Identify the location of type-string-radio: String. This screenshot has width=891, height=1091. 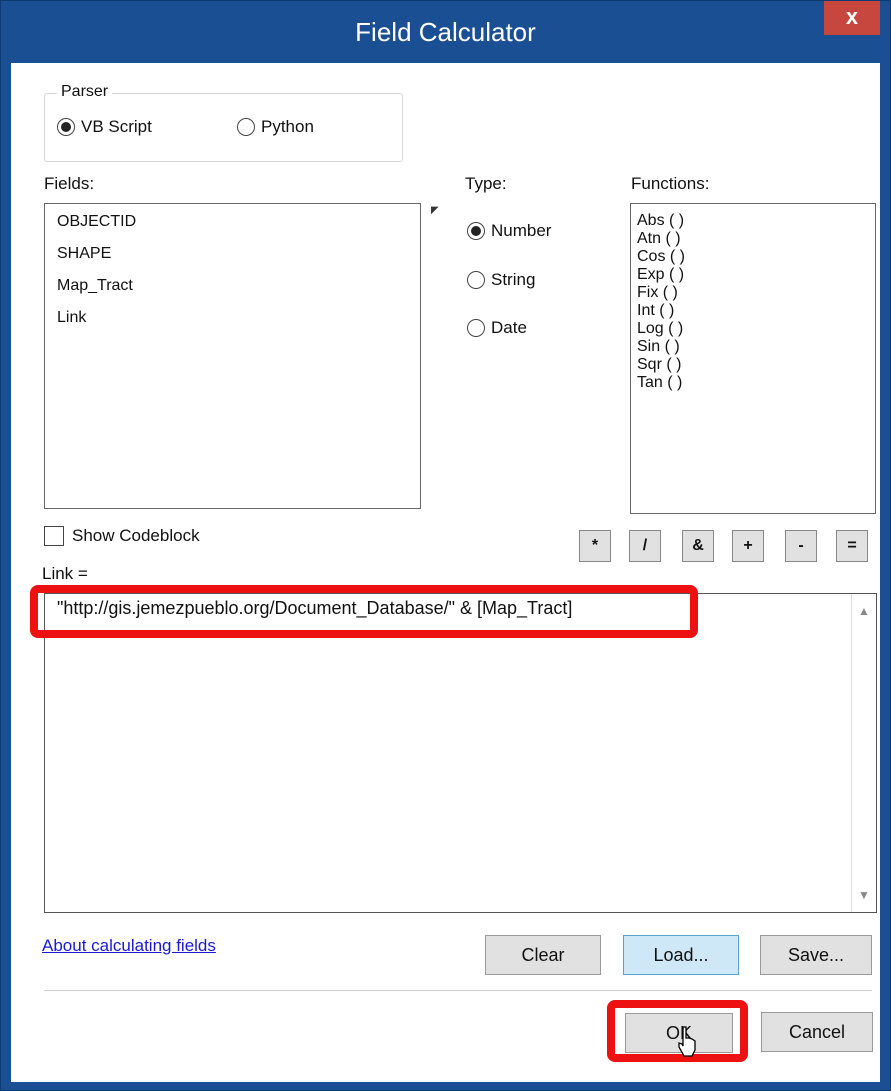
(501, 280).